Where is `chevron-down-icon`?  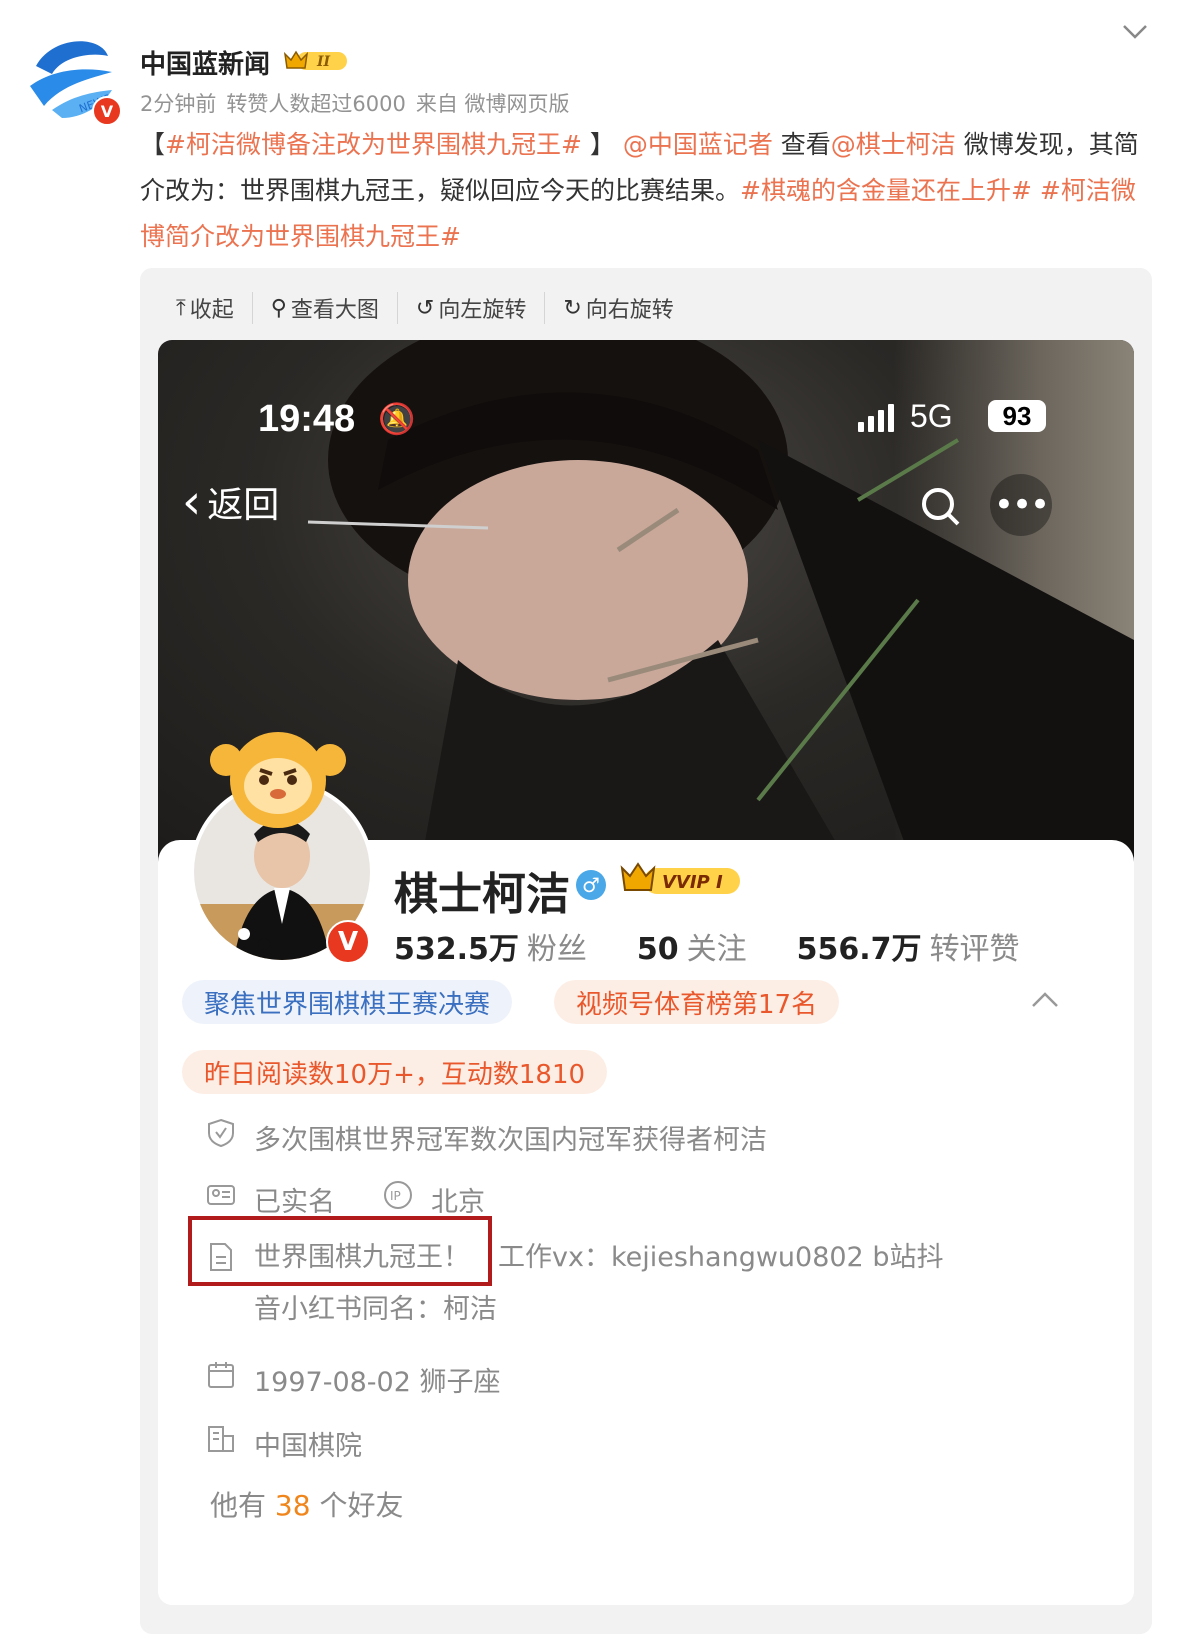
chevron-down-icon is located at coordinates (1135, 32).